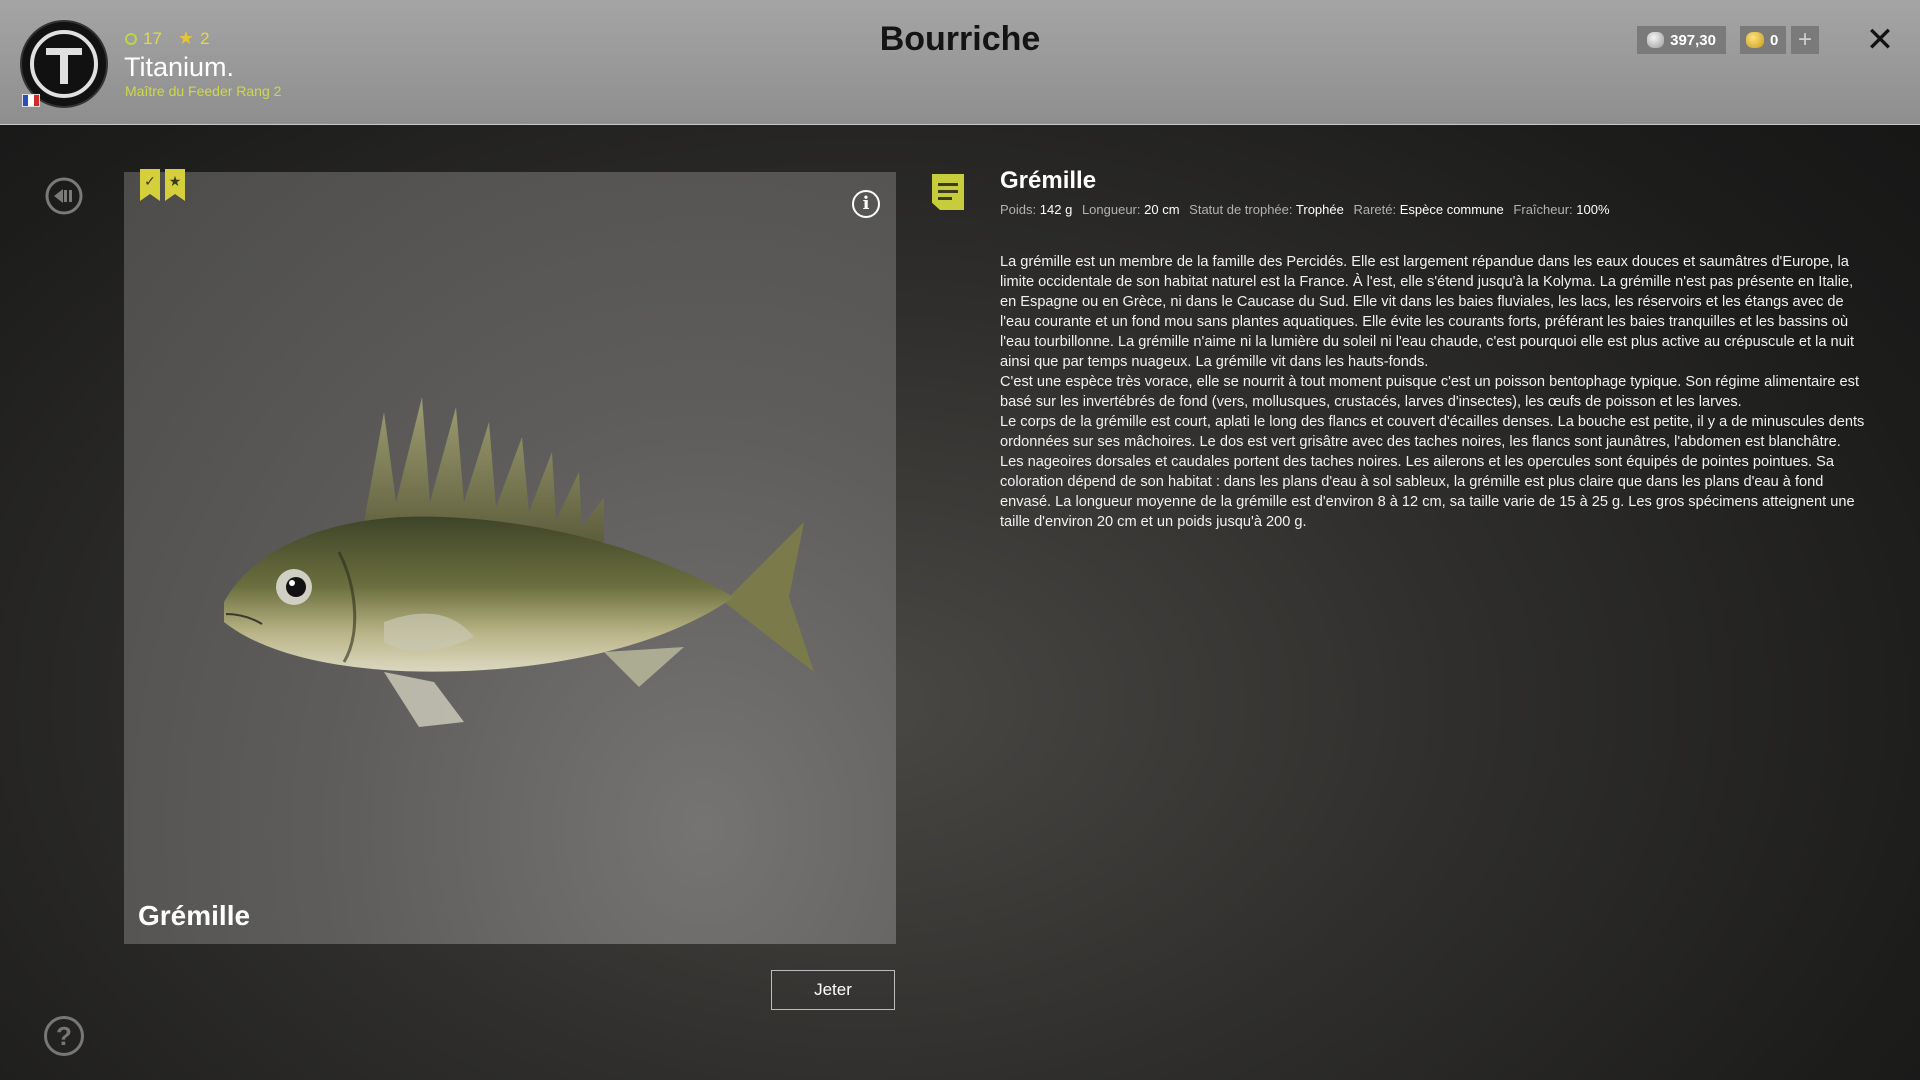  I want to click on meta-freshness-value: 100%, so click(1593, 209).